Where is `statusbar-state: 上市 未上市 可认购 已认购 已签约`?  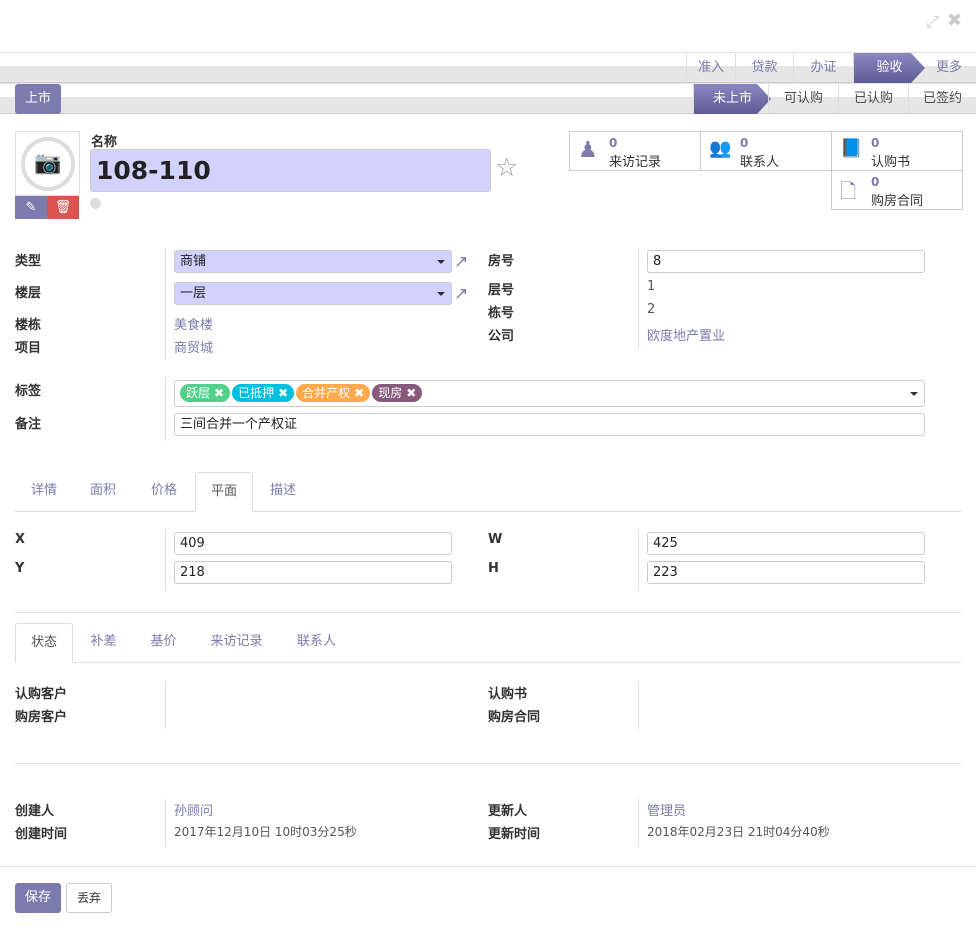 statusbar-state: 上市 未上市 可认购 已认购 已签约 is located at coordinates (488, 98).